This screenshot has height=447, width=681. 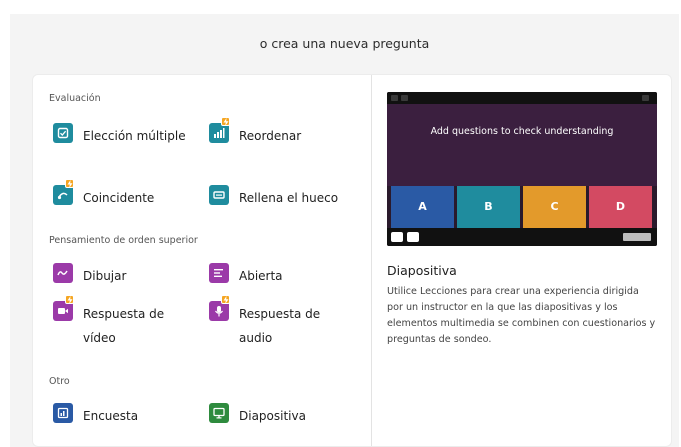 I want to click on section-label-otro: Otro, so click(x=59, y=381).